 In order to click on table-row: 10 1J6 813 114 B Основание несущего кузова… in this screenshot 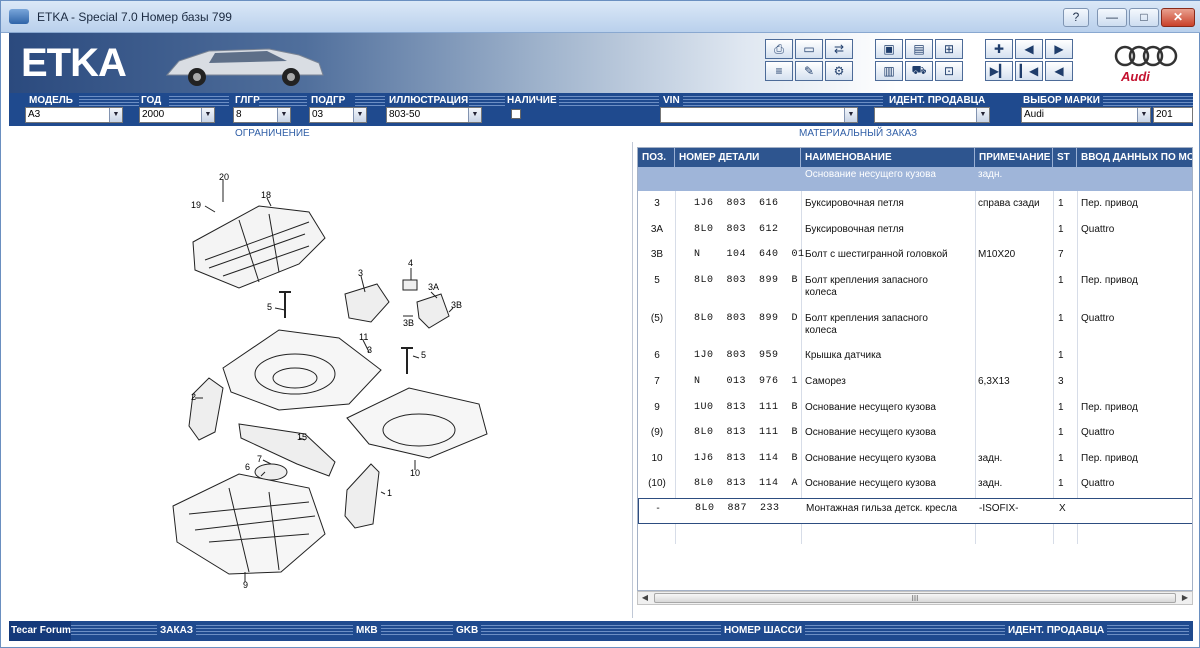, I will do `click(915, 462)`.